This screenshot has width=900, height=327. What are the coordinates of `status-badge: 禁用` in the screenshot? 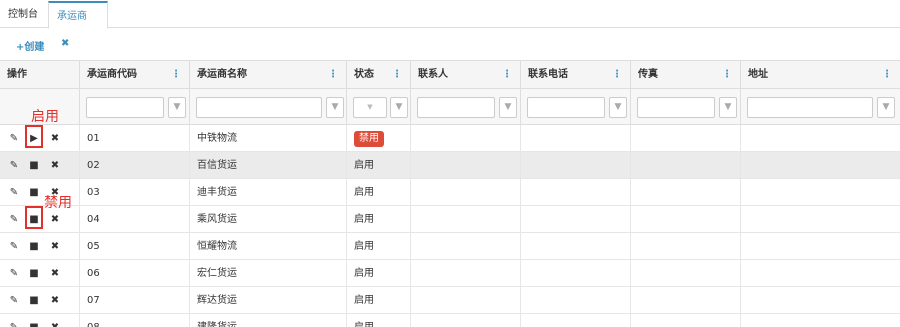 It's located at (369, 139).